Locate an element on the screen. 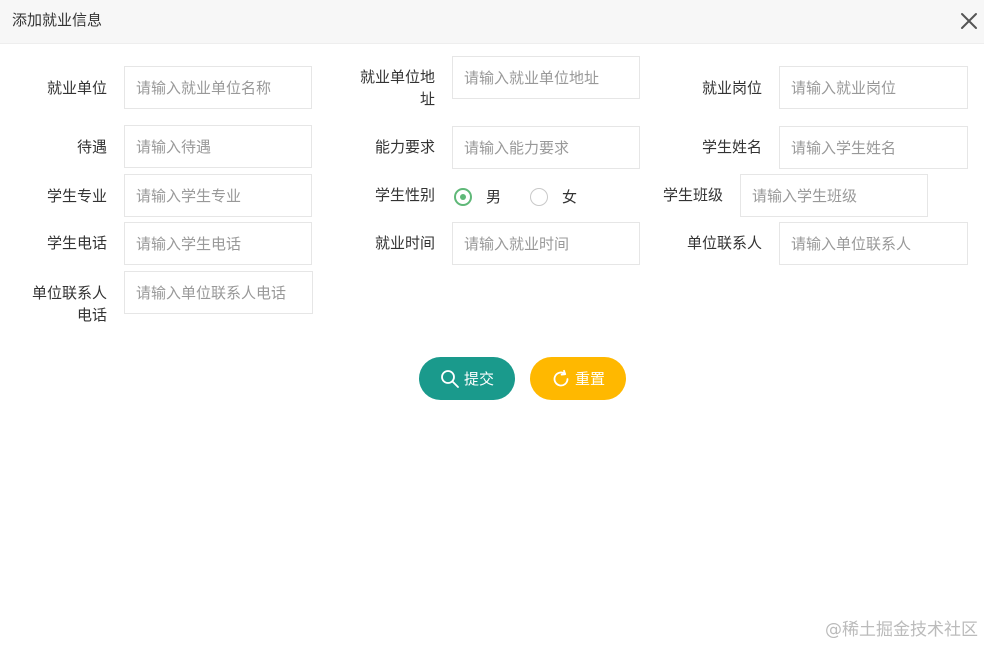 The image size is (984, 646). student-gender-label: 学生性别 is located at coordinates (404, 195).